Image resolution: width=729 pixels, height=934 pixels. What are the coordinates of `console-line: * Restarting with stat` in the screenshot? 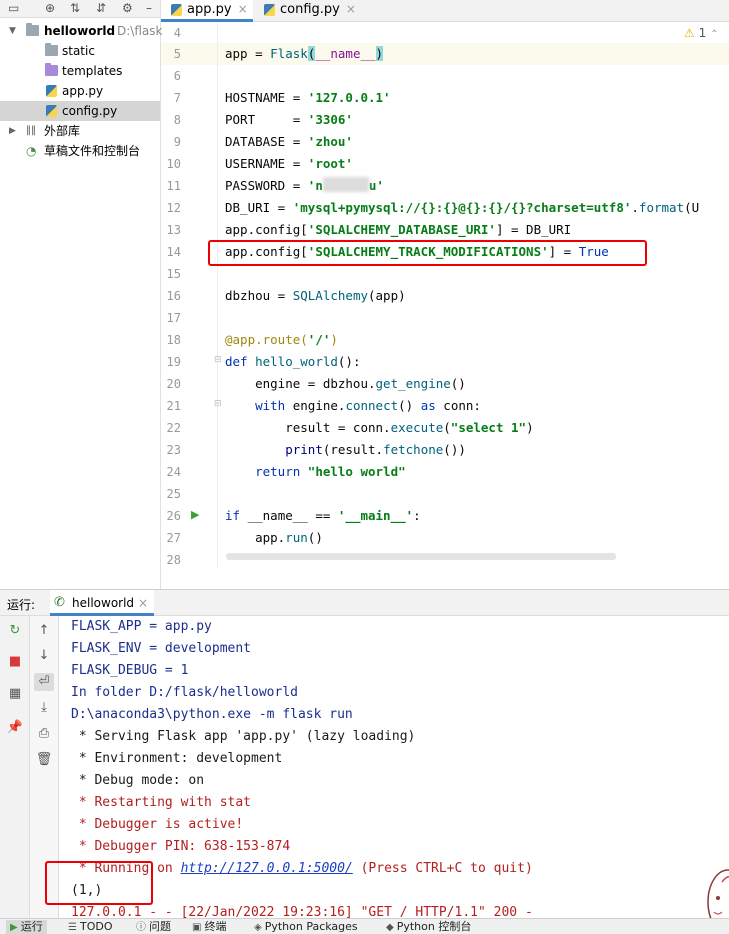 It's located at (161, 802).